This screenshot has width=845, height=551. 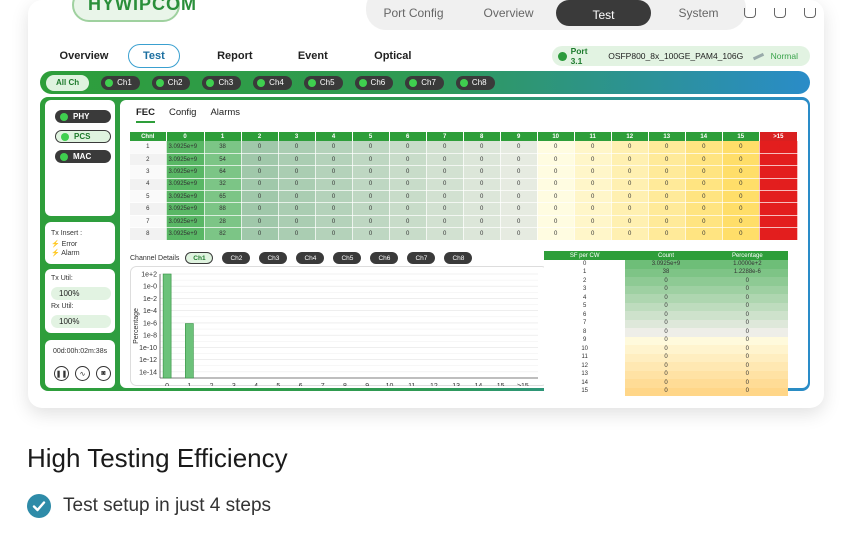 What do you see at coordinates (81, 321) in the screenshot?
I see `rx-util-value: 100%` at bounding box center [81, 321].